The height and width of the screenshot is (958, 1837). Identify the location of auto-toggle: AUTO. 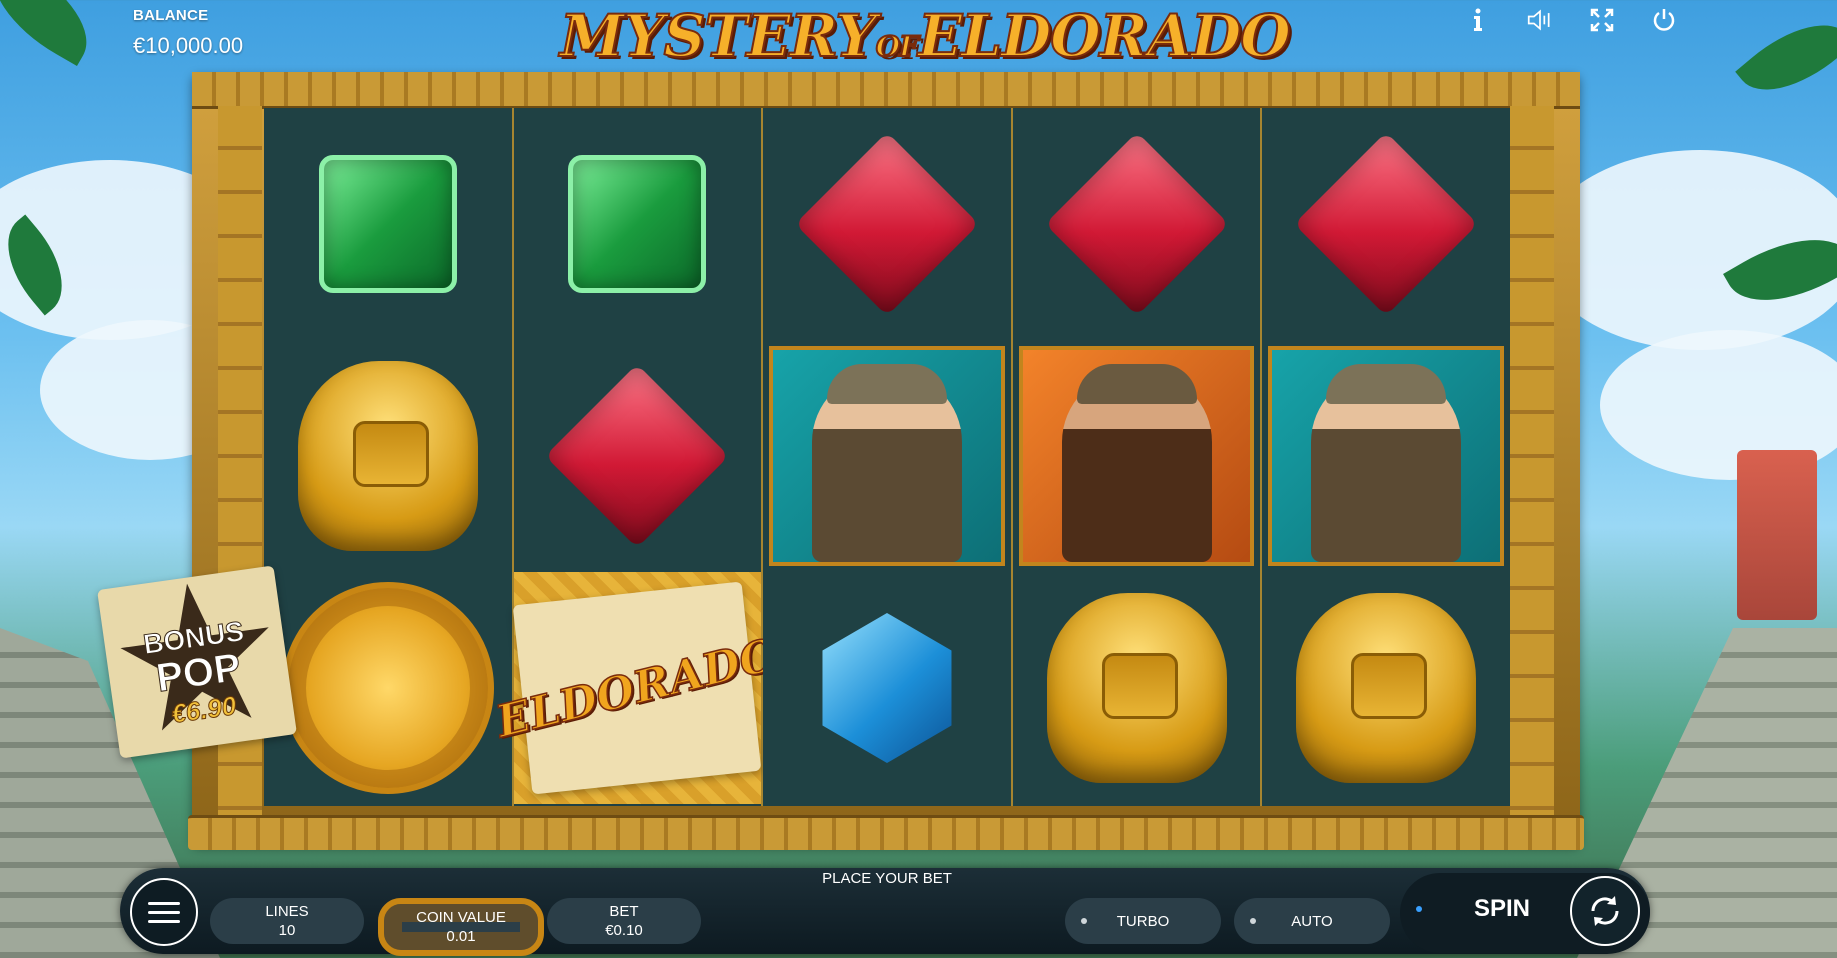
(1312, 921).